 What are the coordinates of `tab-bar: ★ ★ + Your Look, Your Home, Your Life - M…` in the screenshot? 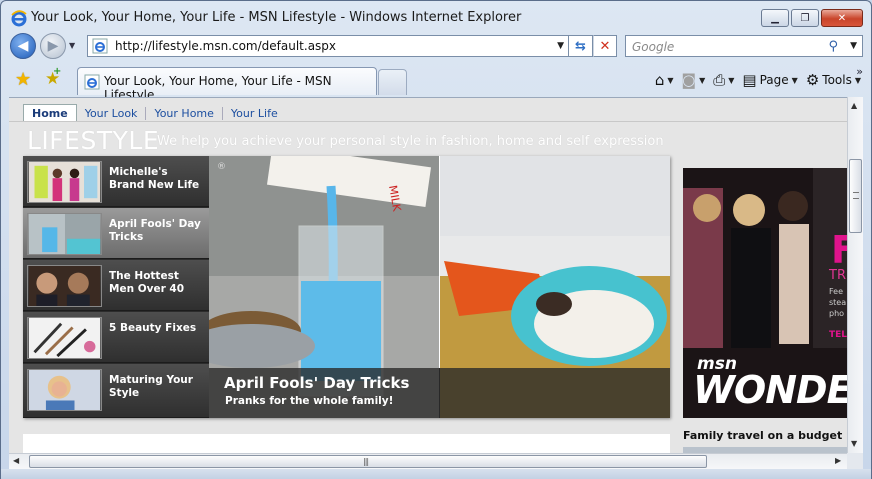 It's located at (436, 82).